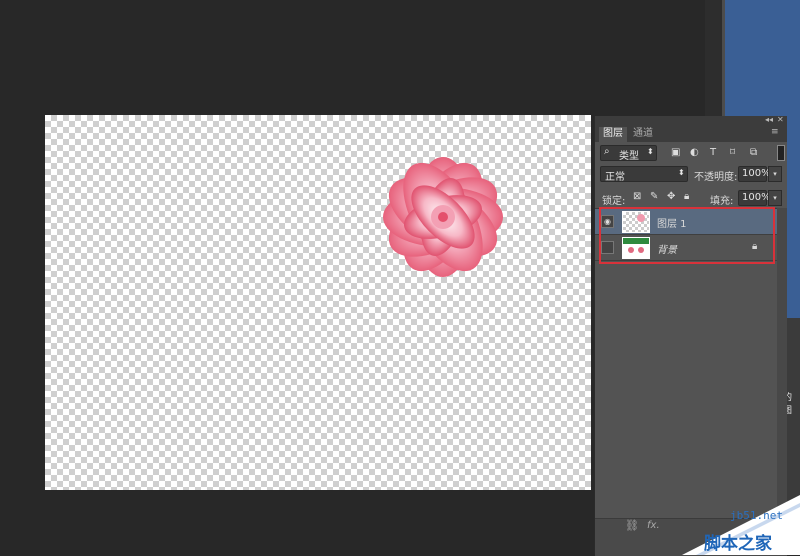 Image resolution: width=800 pixels, height=556 pixels. Describe the element at coordinates (753, 152) in the screenshot. I see `smart-object-filter-icon: ⧉` at that location.